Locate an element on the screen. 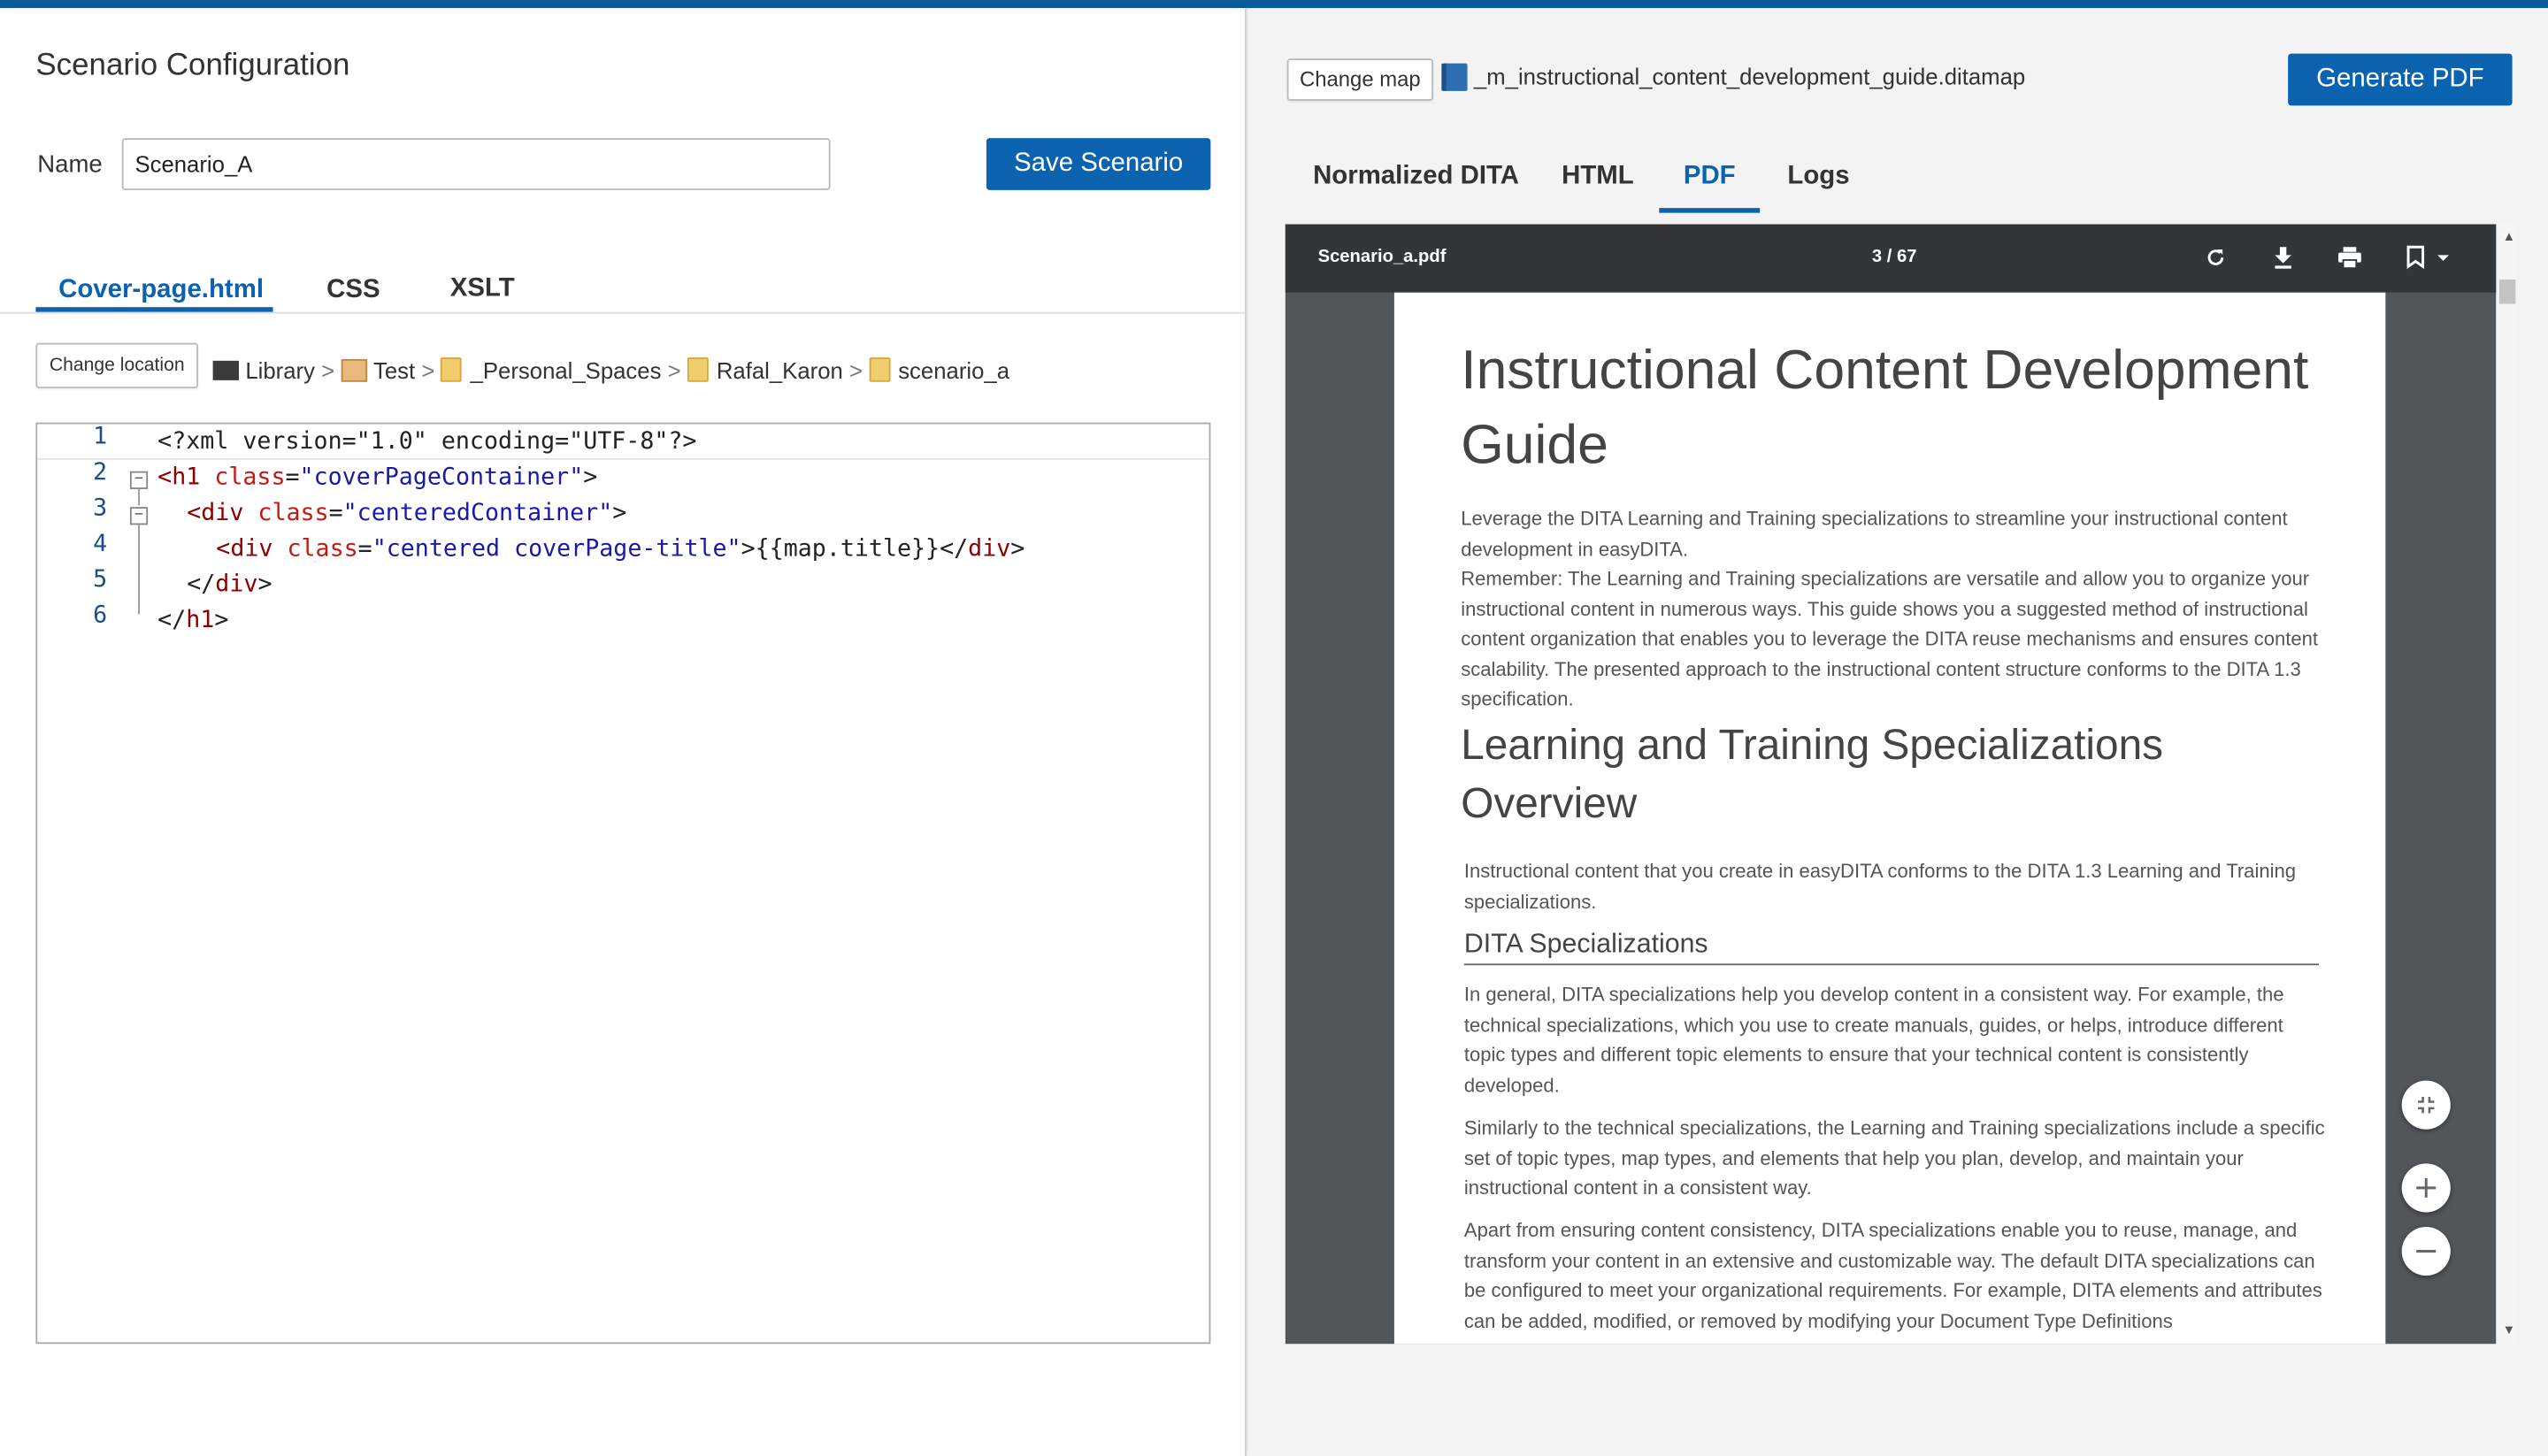 The width and height of the screenshot is (2548, 1456). save-scenario-button: Save Scenario is located at coordinates (1098, 164).